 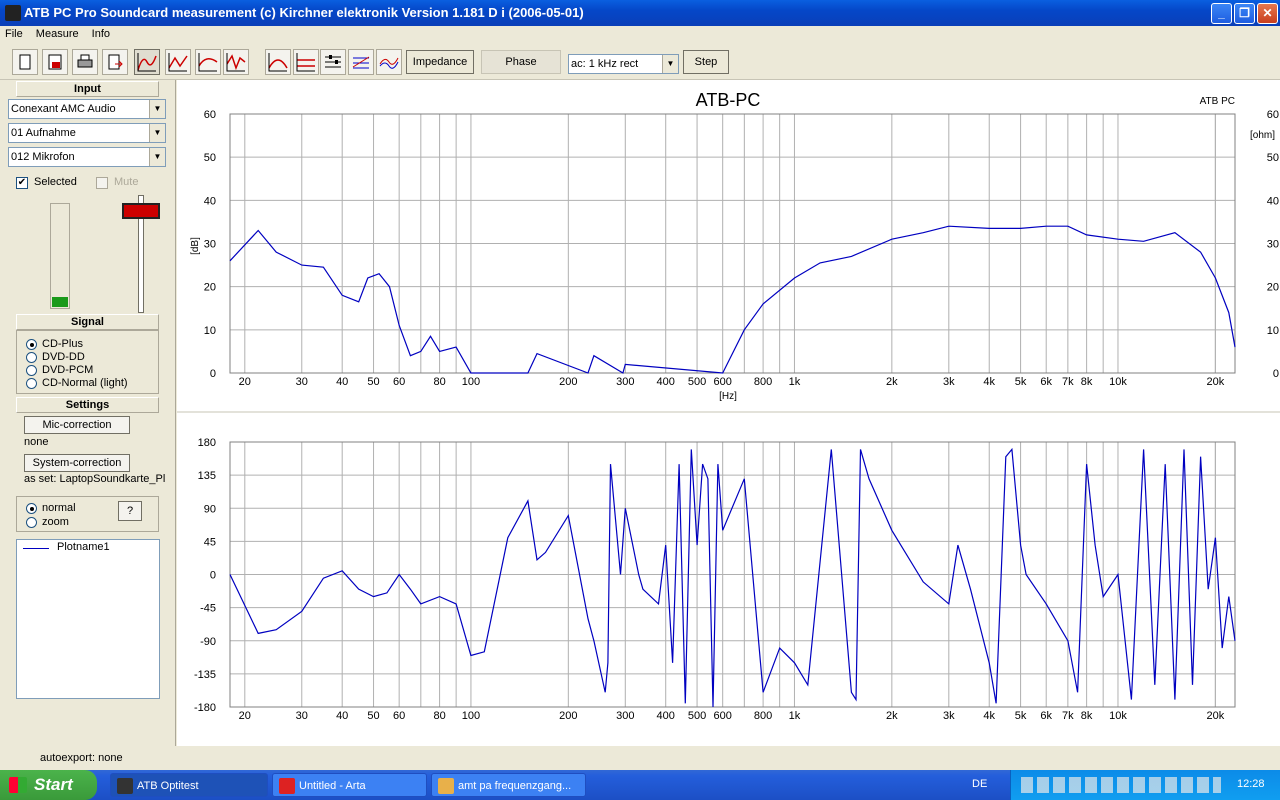 I want to click on mute-checkbox, so click(x=102, y=183).